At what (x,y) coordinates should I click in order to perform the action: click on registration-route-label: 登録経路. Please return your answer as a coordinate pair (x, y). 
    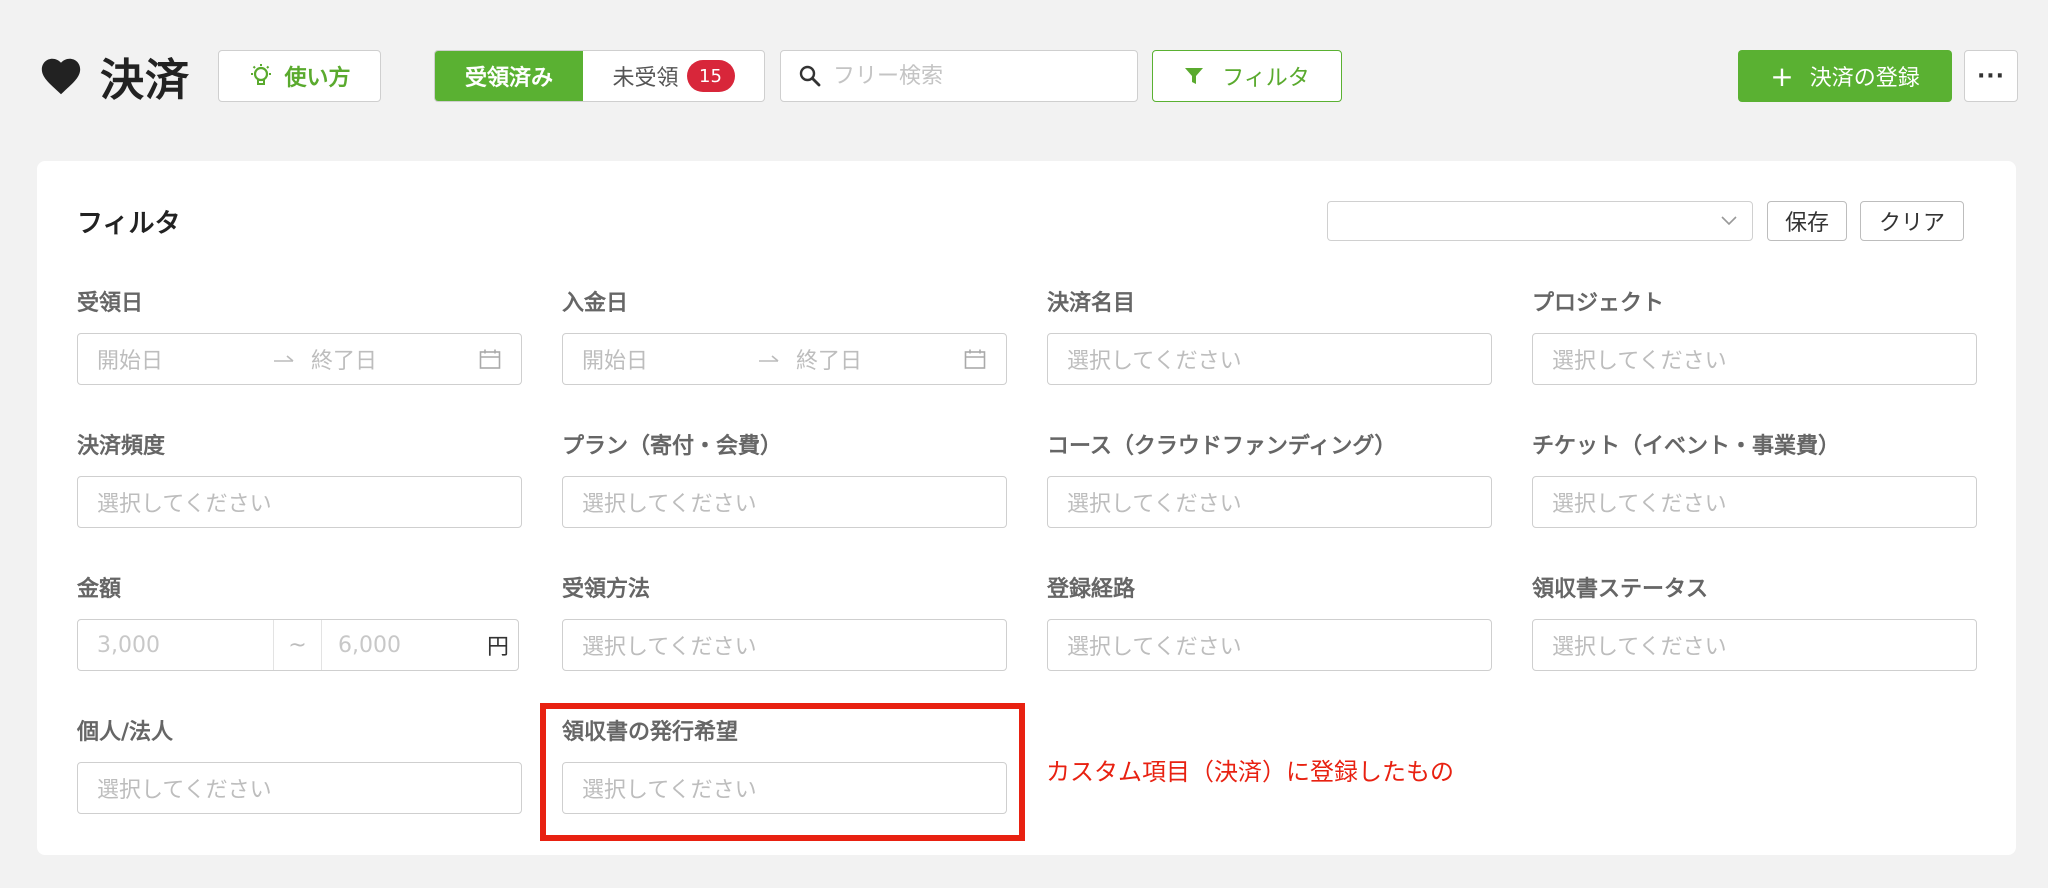
    Looking at the image, I should click on (1091, 589).